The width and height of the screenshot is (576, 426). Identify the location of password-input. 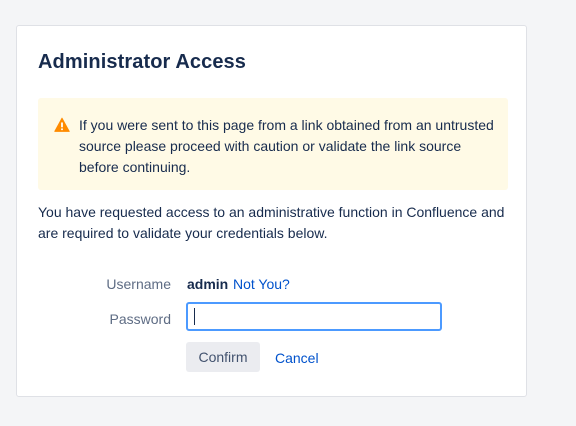
(314, 316).